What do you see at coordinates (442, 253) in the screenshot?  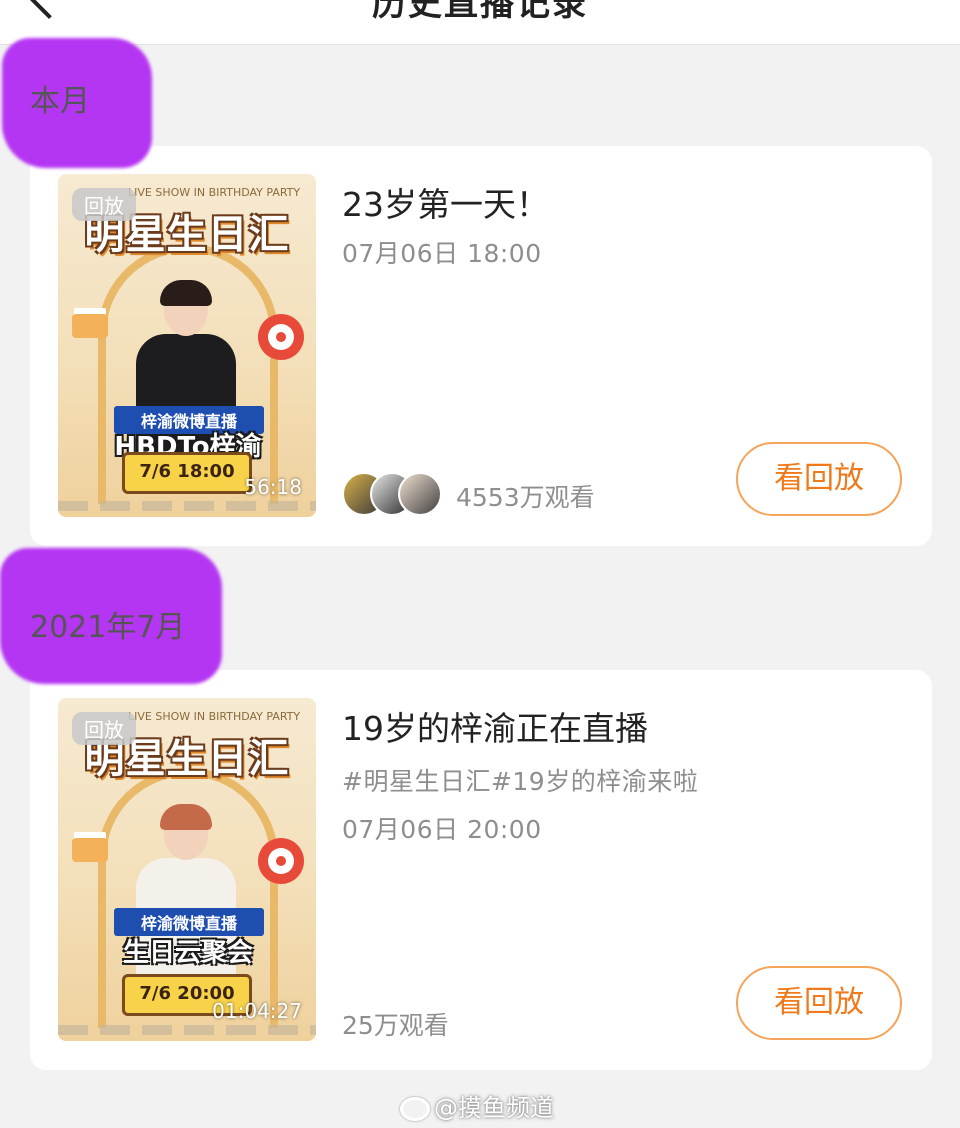 I see `live-time: 07月06日 18:00` at bounding box center [442, 253].